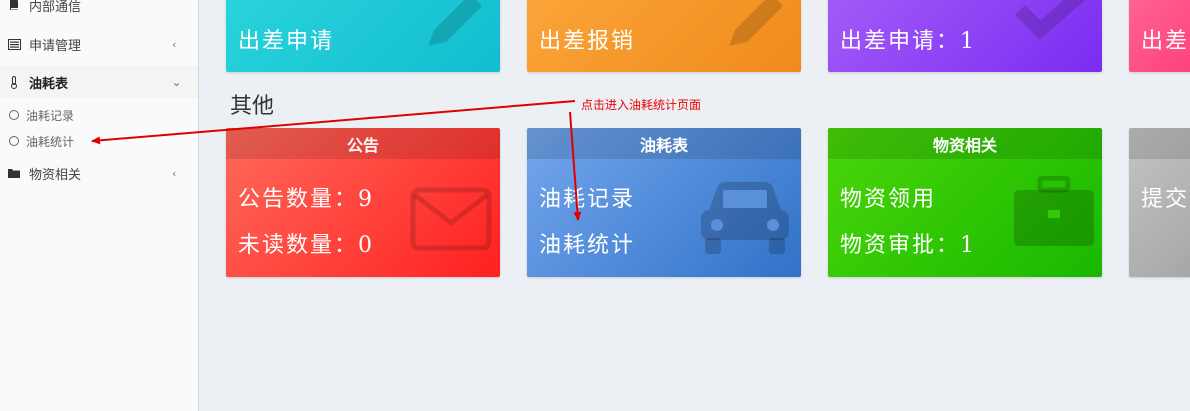 The width and height of the screenshot is (1190, 411). Describe the element at coordinates (641, 105) in the screenshot. I see `annotation-text: 点击进入油耗统计页面` at that location.